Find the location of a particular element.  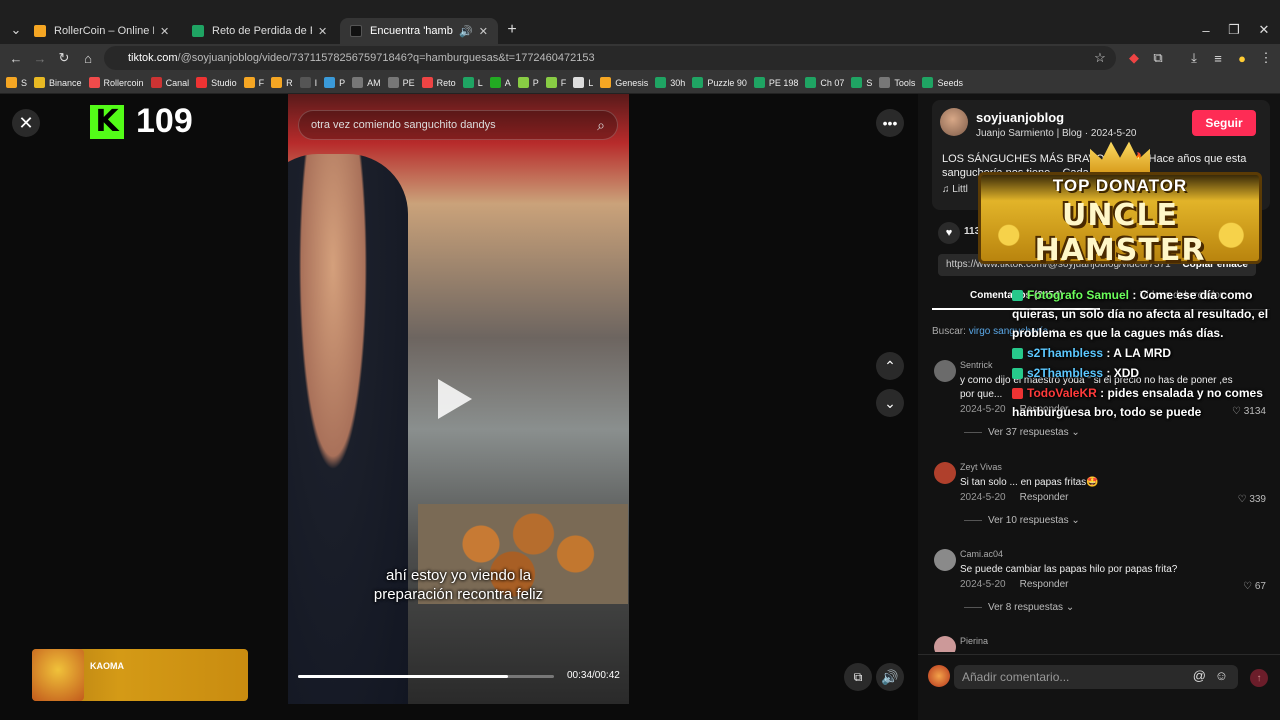

comment-like: ♡ 67 is located at coordinates (1254, 586).